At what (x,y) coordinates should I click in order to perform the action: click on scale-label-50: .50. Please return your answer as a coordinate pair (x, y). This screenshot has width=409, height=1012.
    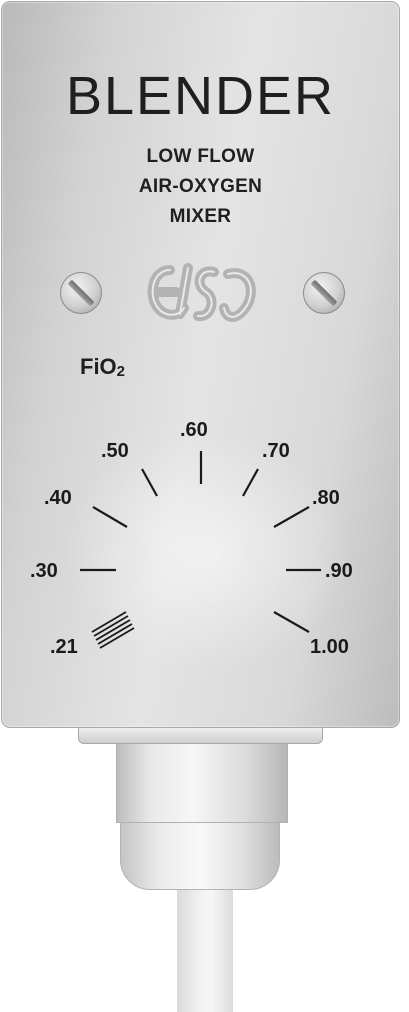
    Looking at the image, I should click on (115, 451).